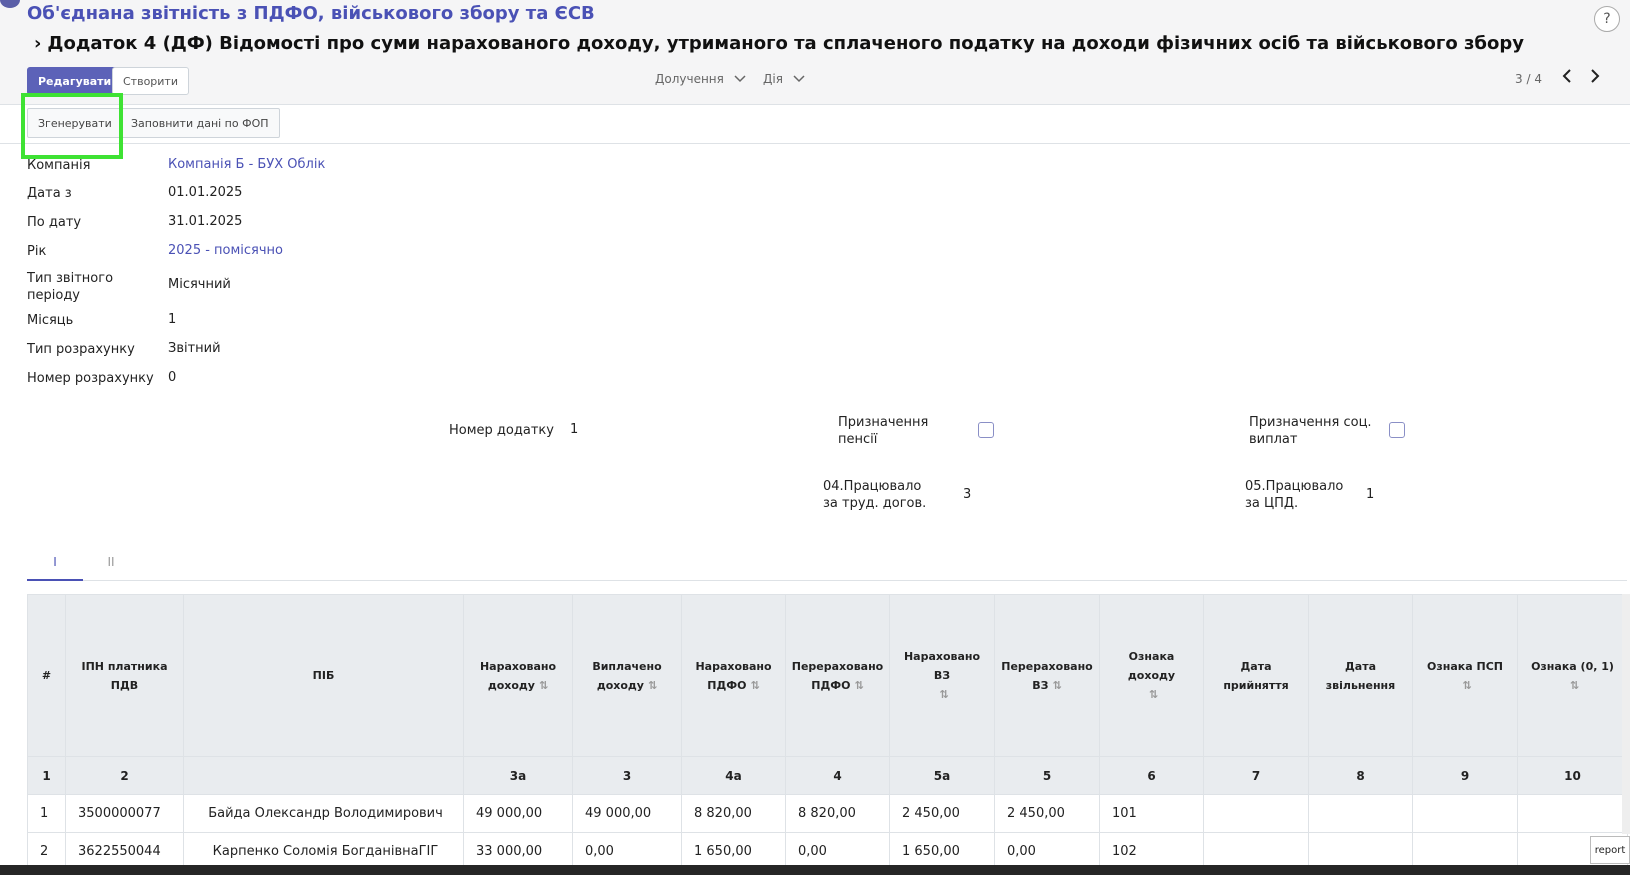  What do you see at coordinates (124, 775) in the screenshot?
I see `column-number: 2` at bounding box center [124, 775].